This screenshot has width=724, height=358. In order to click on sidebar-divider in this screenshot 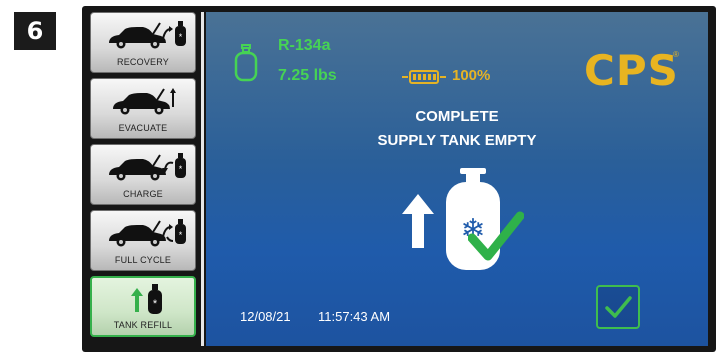, I will do `click(202, 179)`.